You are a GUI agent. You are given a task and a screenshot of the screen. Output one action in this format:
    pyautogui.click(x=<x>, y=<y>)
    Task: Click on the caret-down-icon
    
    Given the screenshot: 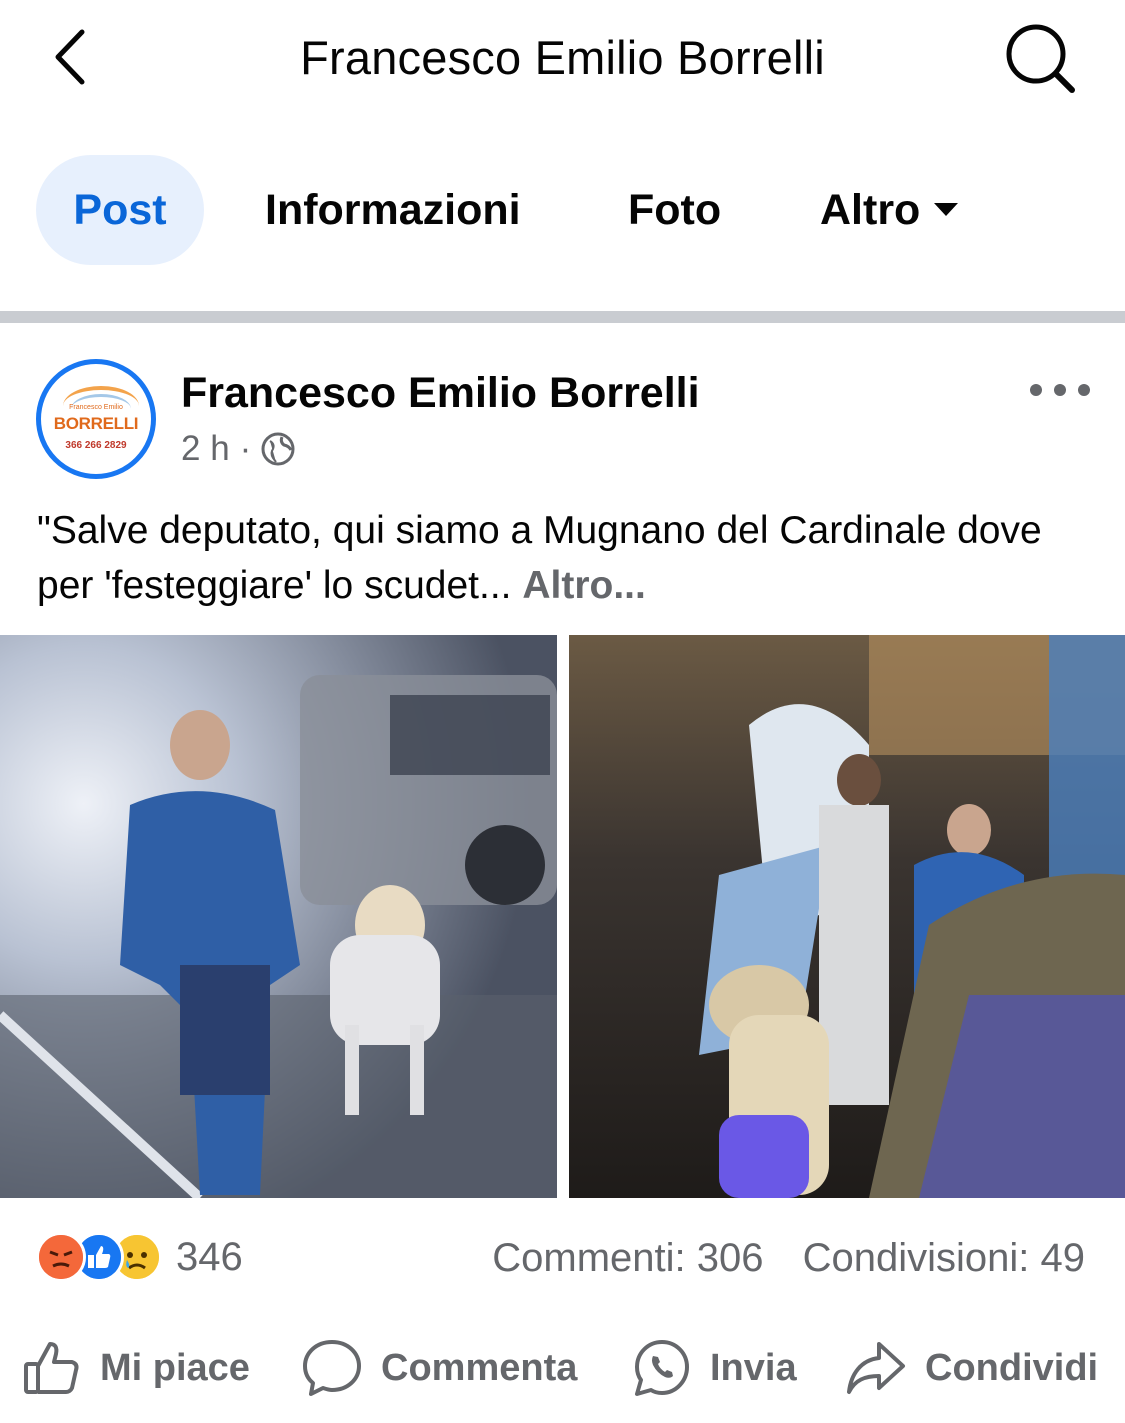 What is the action you would take?
    pyautogui.click(x=946, y=210)
    